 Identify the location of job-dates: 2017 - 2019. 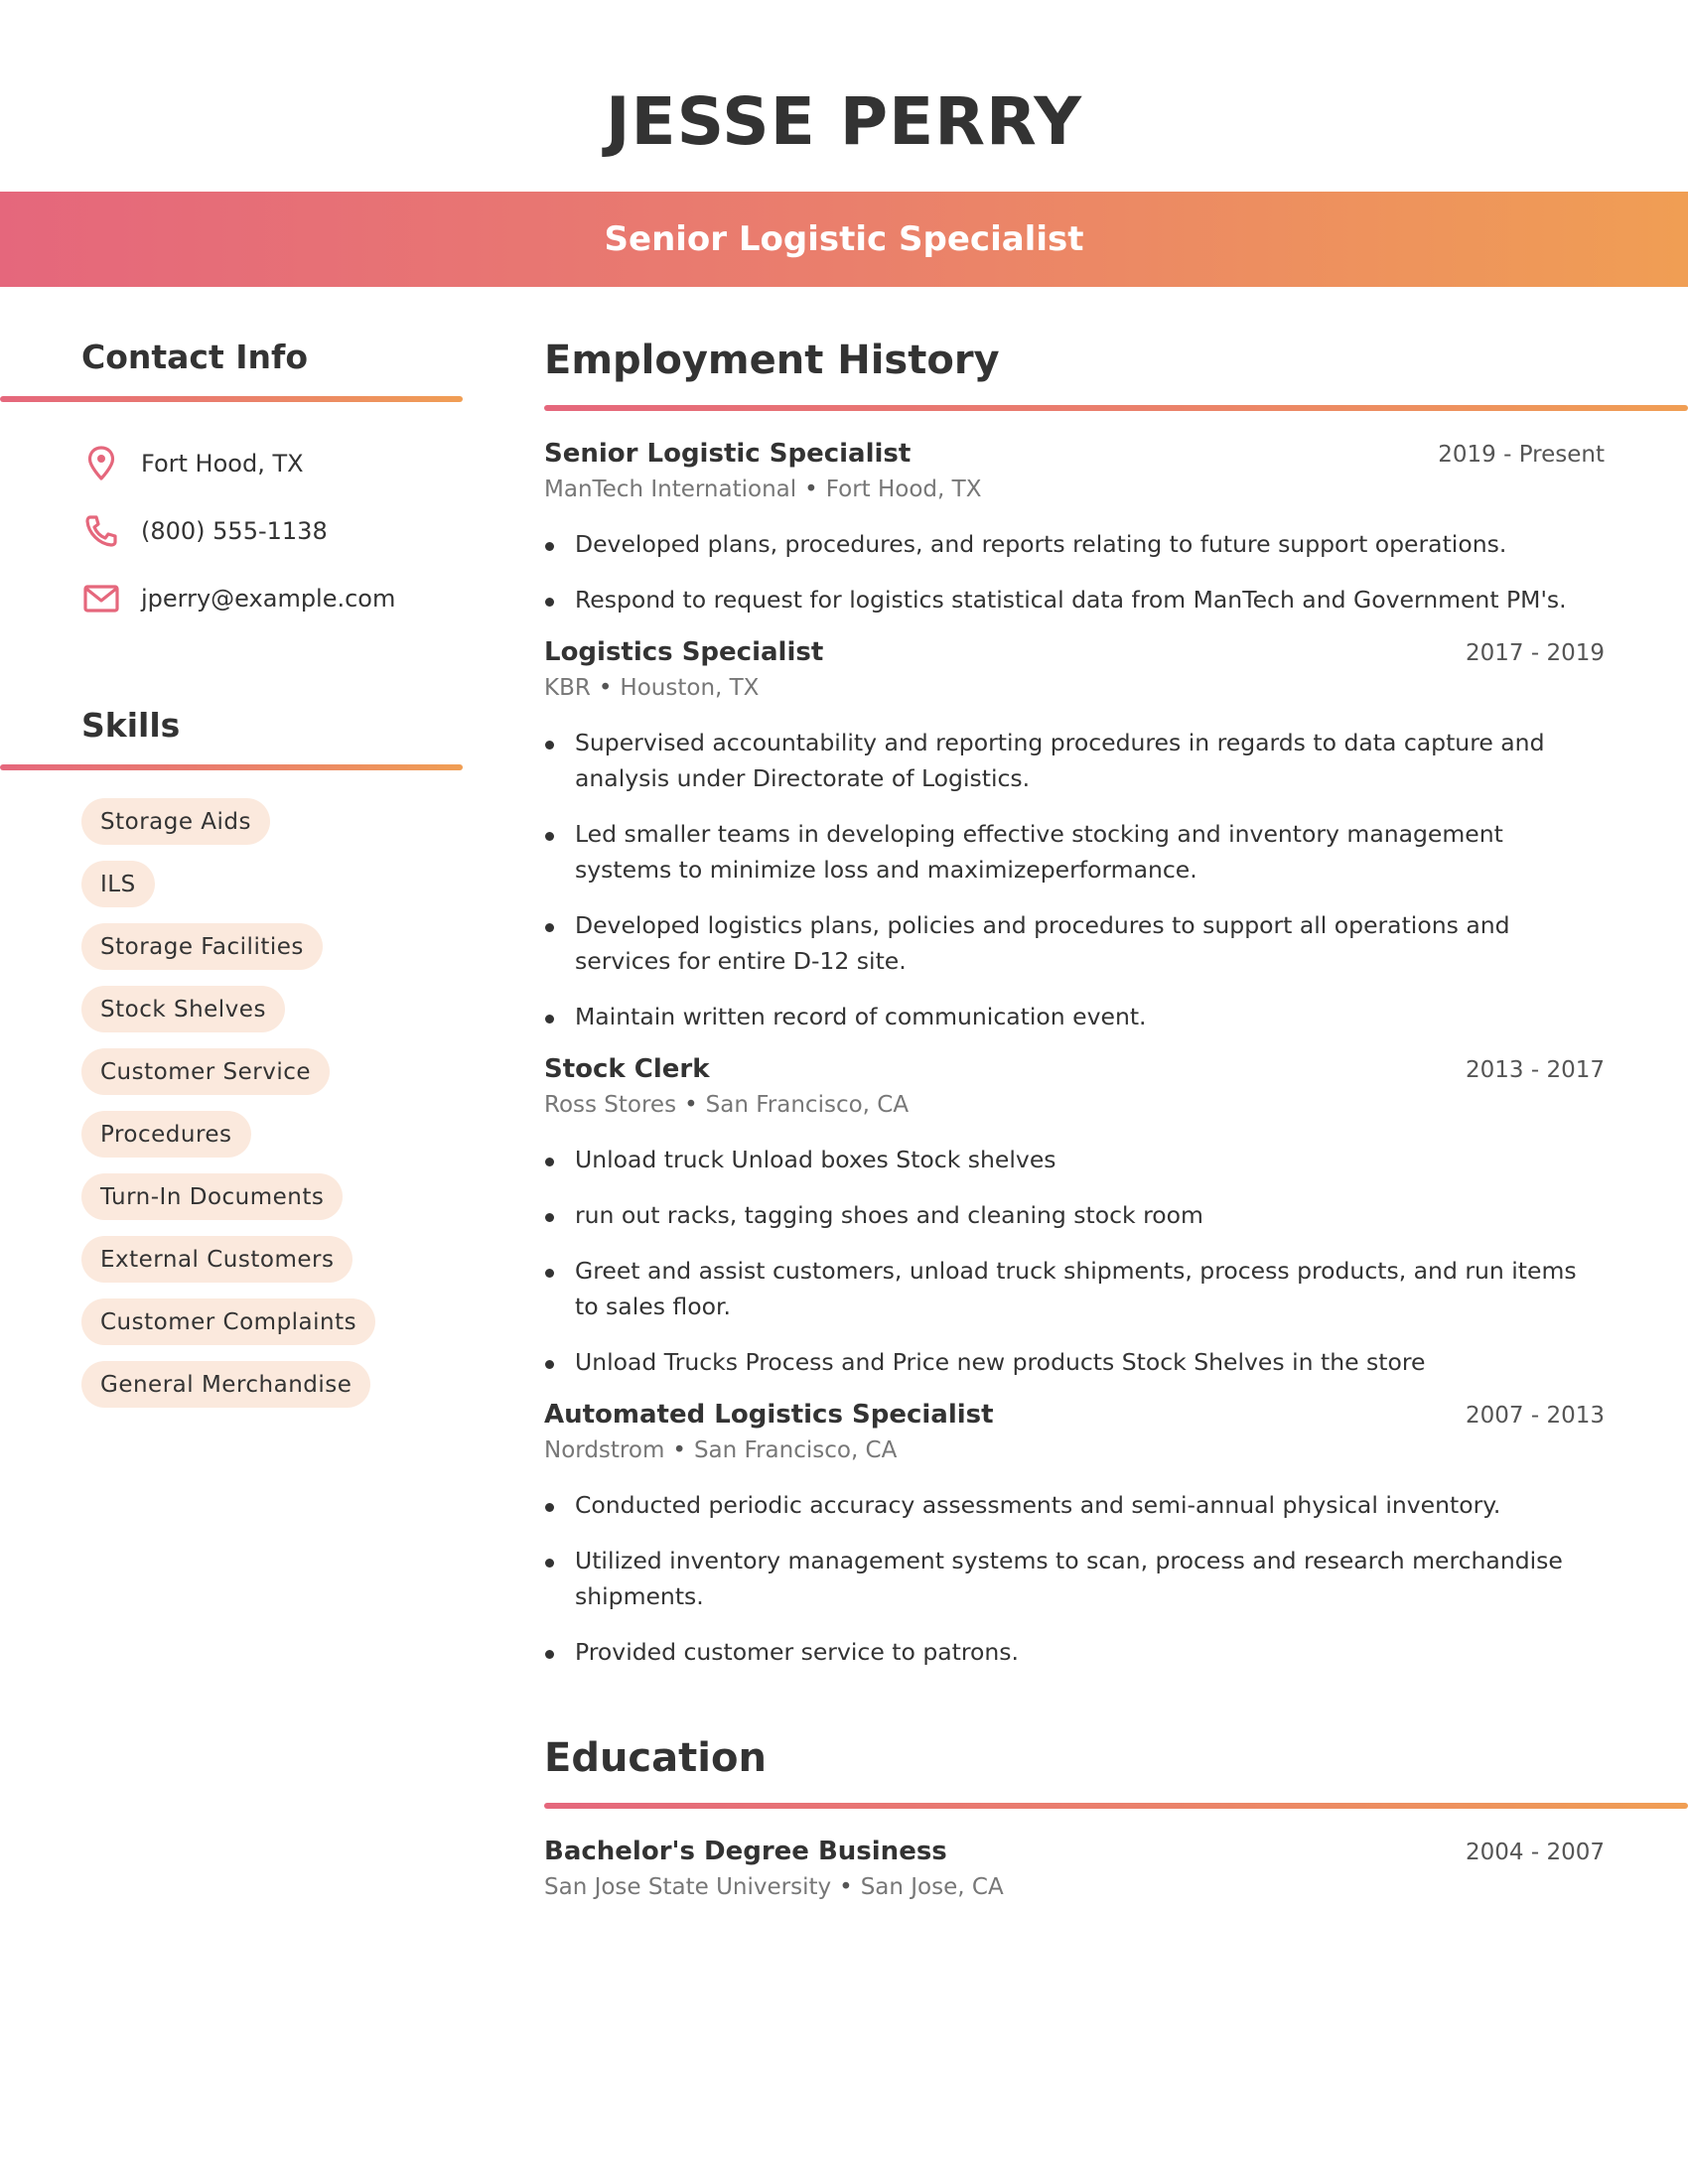
(1535, 653).